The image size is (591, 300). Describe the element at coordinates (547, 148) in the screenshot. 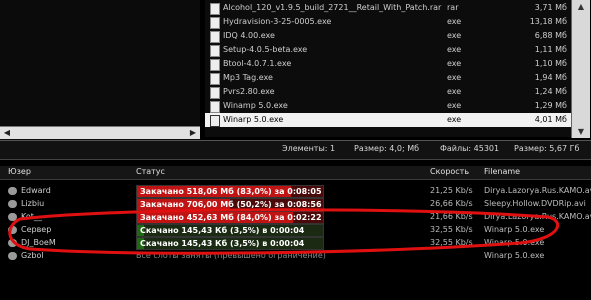

I see `status-total: Размер: 5,67 Гб` at that location.